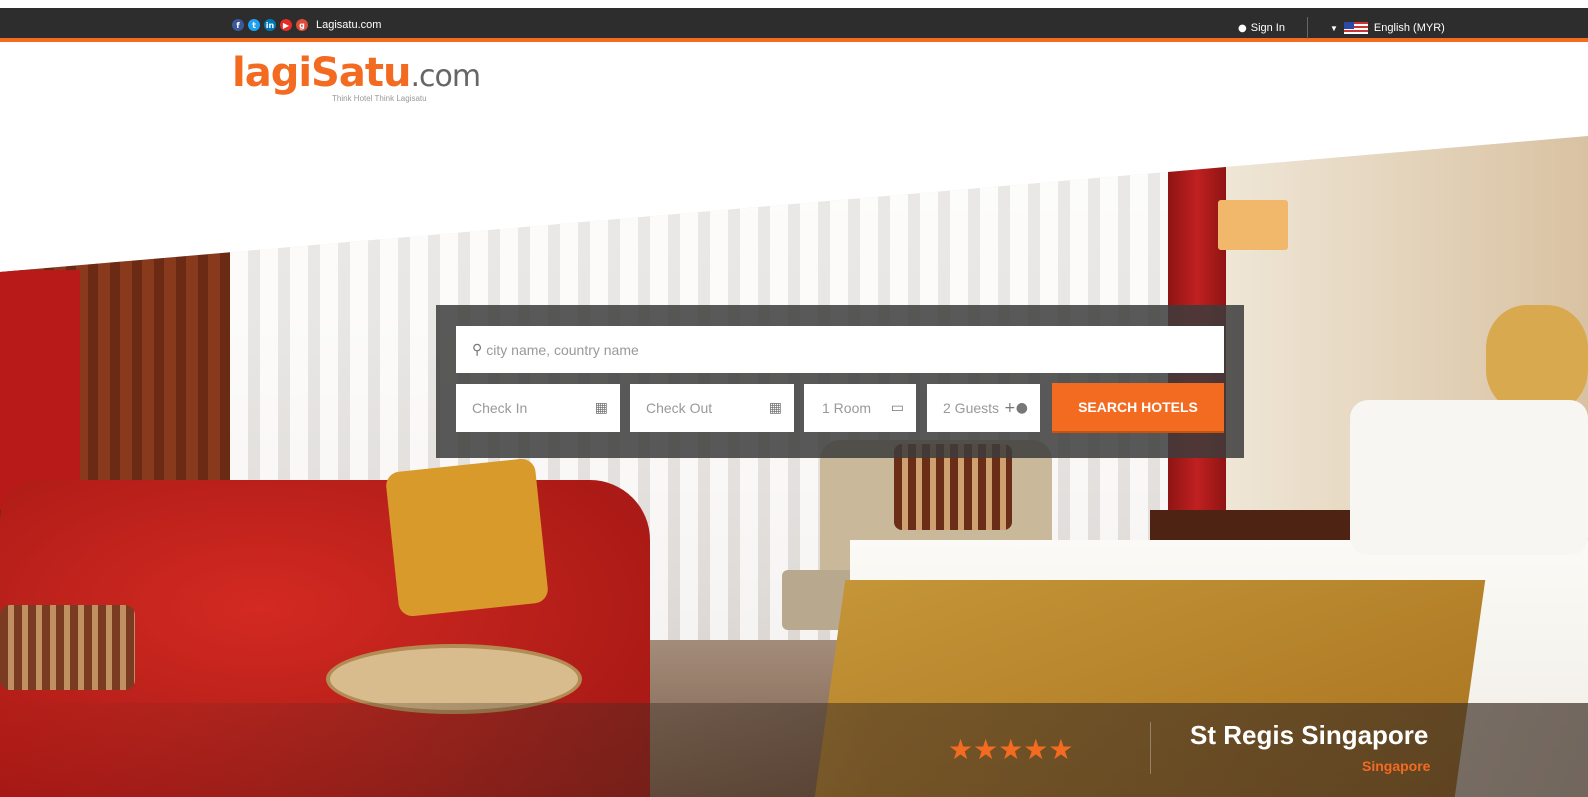 The width and height of the screenshot is (1588, 797). What do you see at coordinates (477, 349) in the screenshot?
I see `map-pin-icon: ⚲` at bounding box center [477, 349].